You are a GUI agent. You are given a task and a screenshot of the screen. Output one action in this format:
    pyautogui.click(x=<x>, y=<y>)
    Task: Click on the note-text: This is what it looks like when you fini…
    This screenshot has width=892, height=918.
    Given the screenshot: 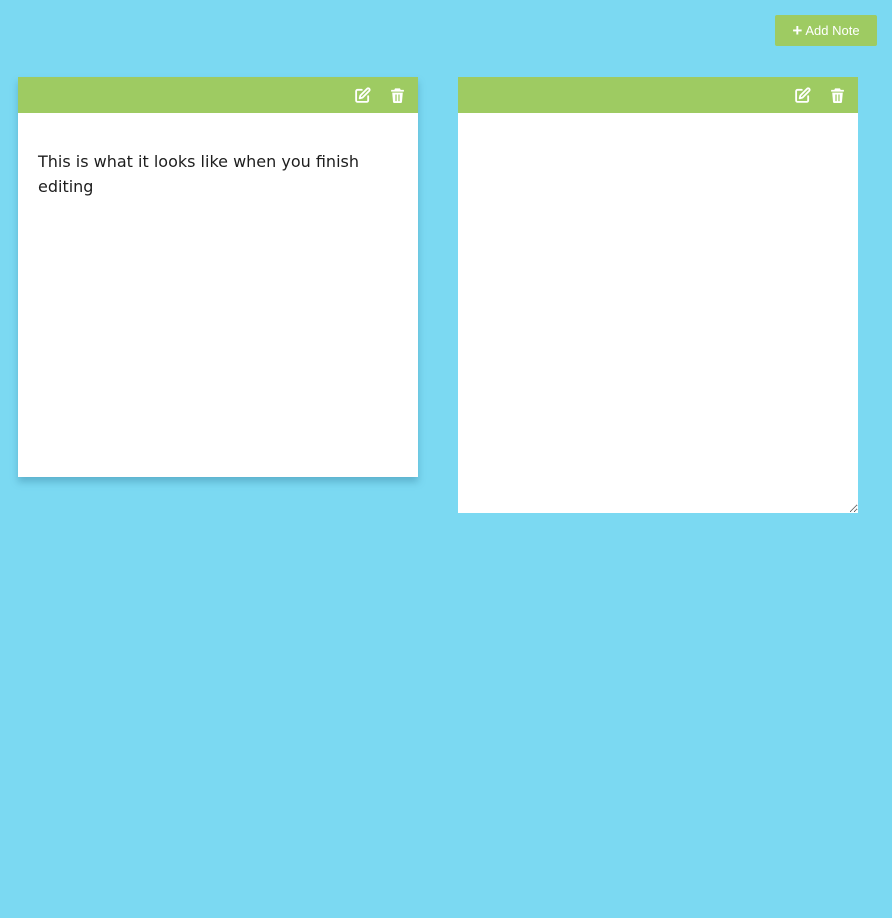 What is the action you would take?
    pyautogui.click(x=218, y=166)
    